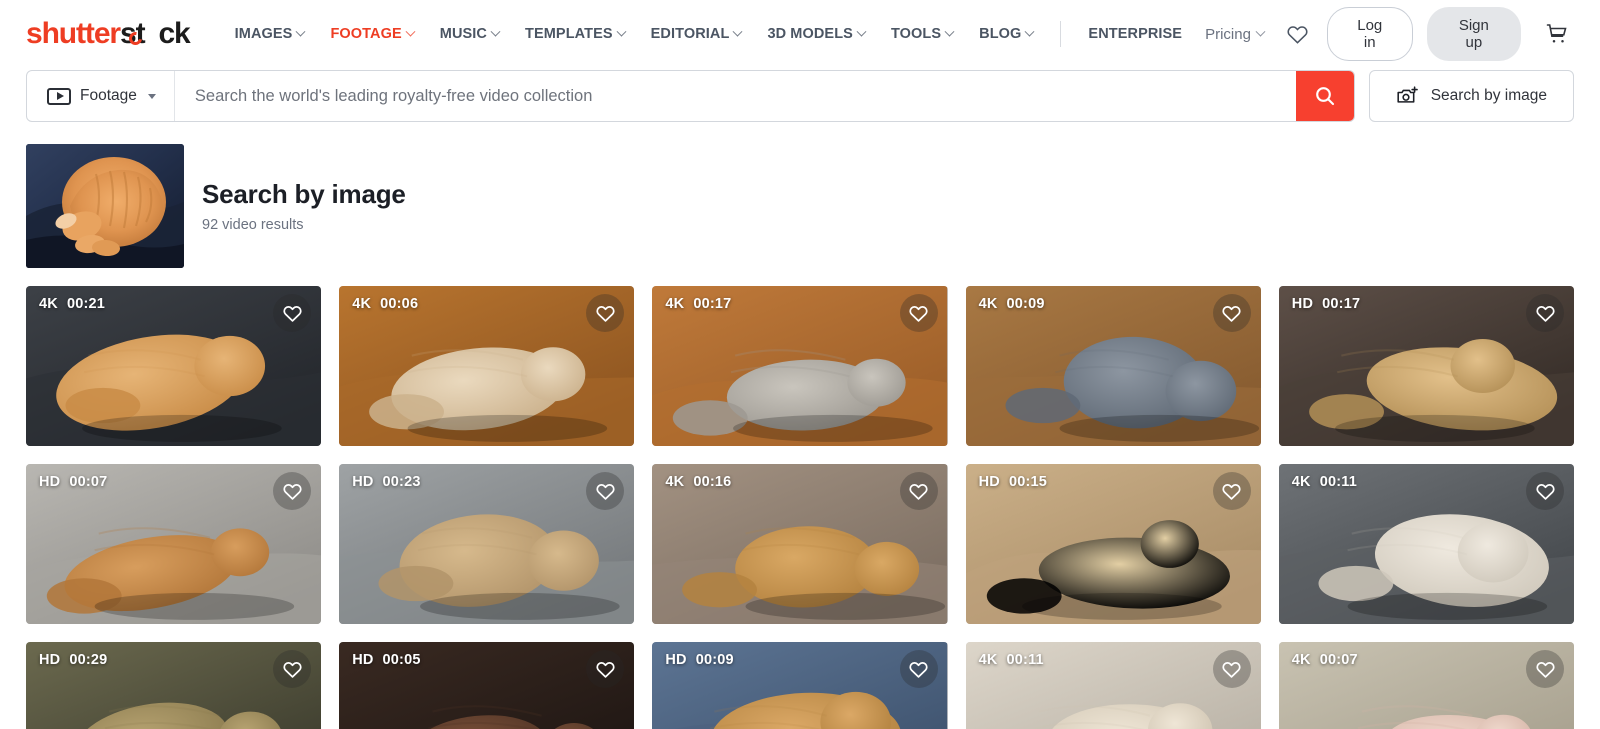  I want to click on video-result-card: 4K 00:07, so click(1426, 685).